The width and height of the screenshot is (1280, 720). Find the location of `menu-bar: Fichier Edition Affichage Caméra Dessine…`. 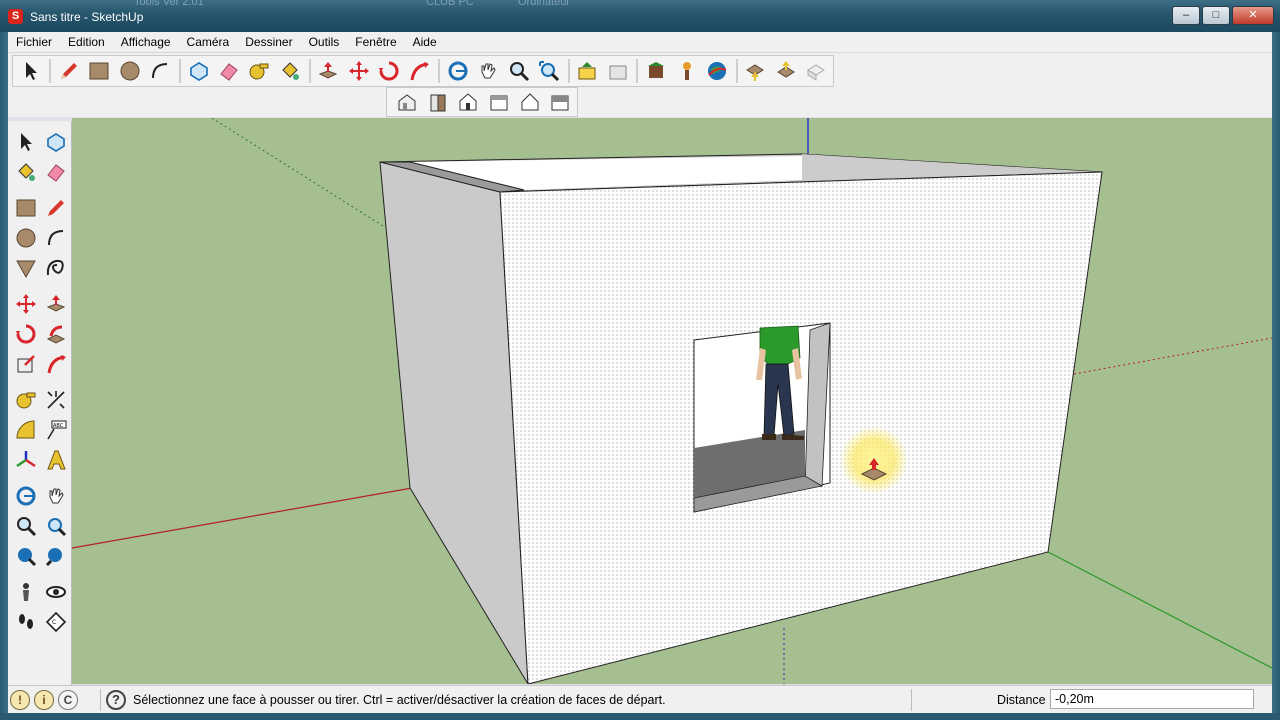

menu-bar: Fichier Edition Affichage Caméra Dessine… is located at coordinates (640, 42).